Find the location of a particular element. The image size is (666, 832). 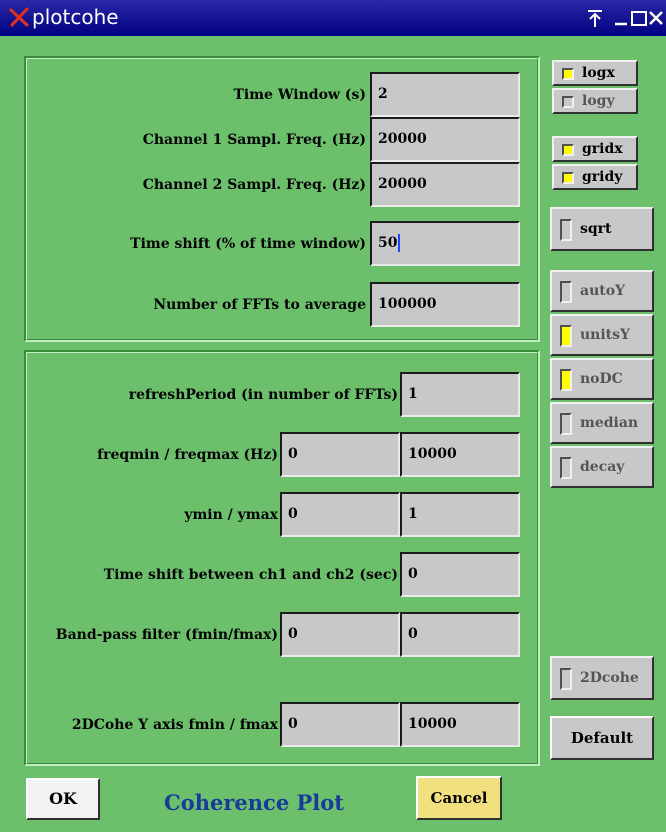

logx-toggle: logx is located at coordinates (595, 73).